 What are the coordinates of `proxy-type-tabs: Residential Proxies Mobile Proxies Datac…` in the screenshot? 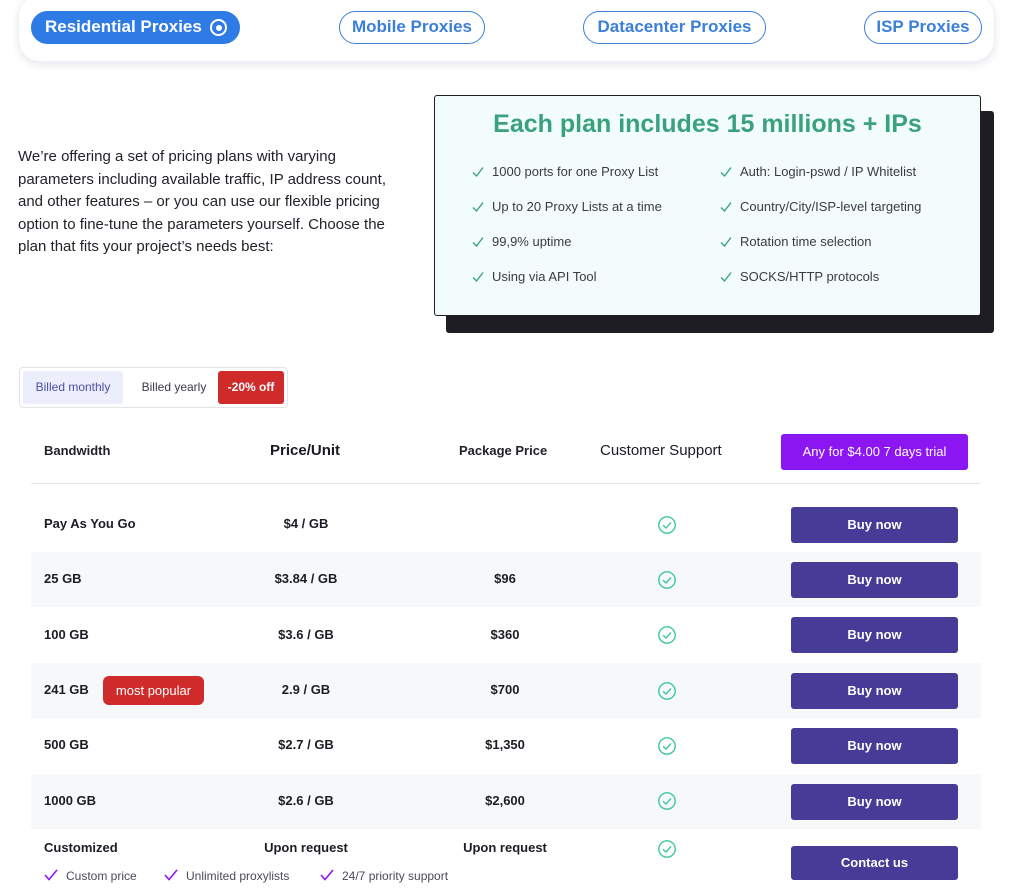 It's located at (506, 31).